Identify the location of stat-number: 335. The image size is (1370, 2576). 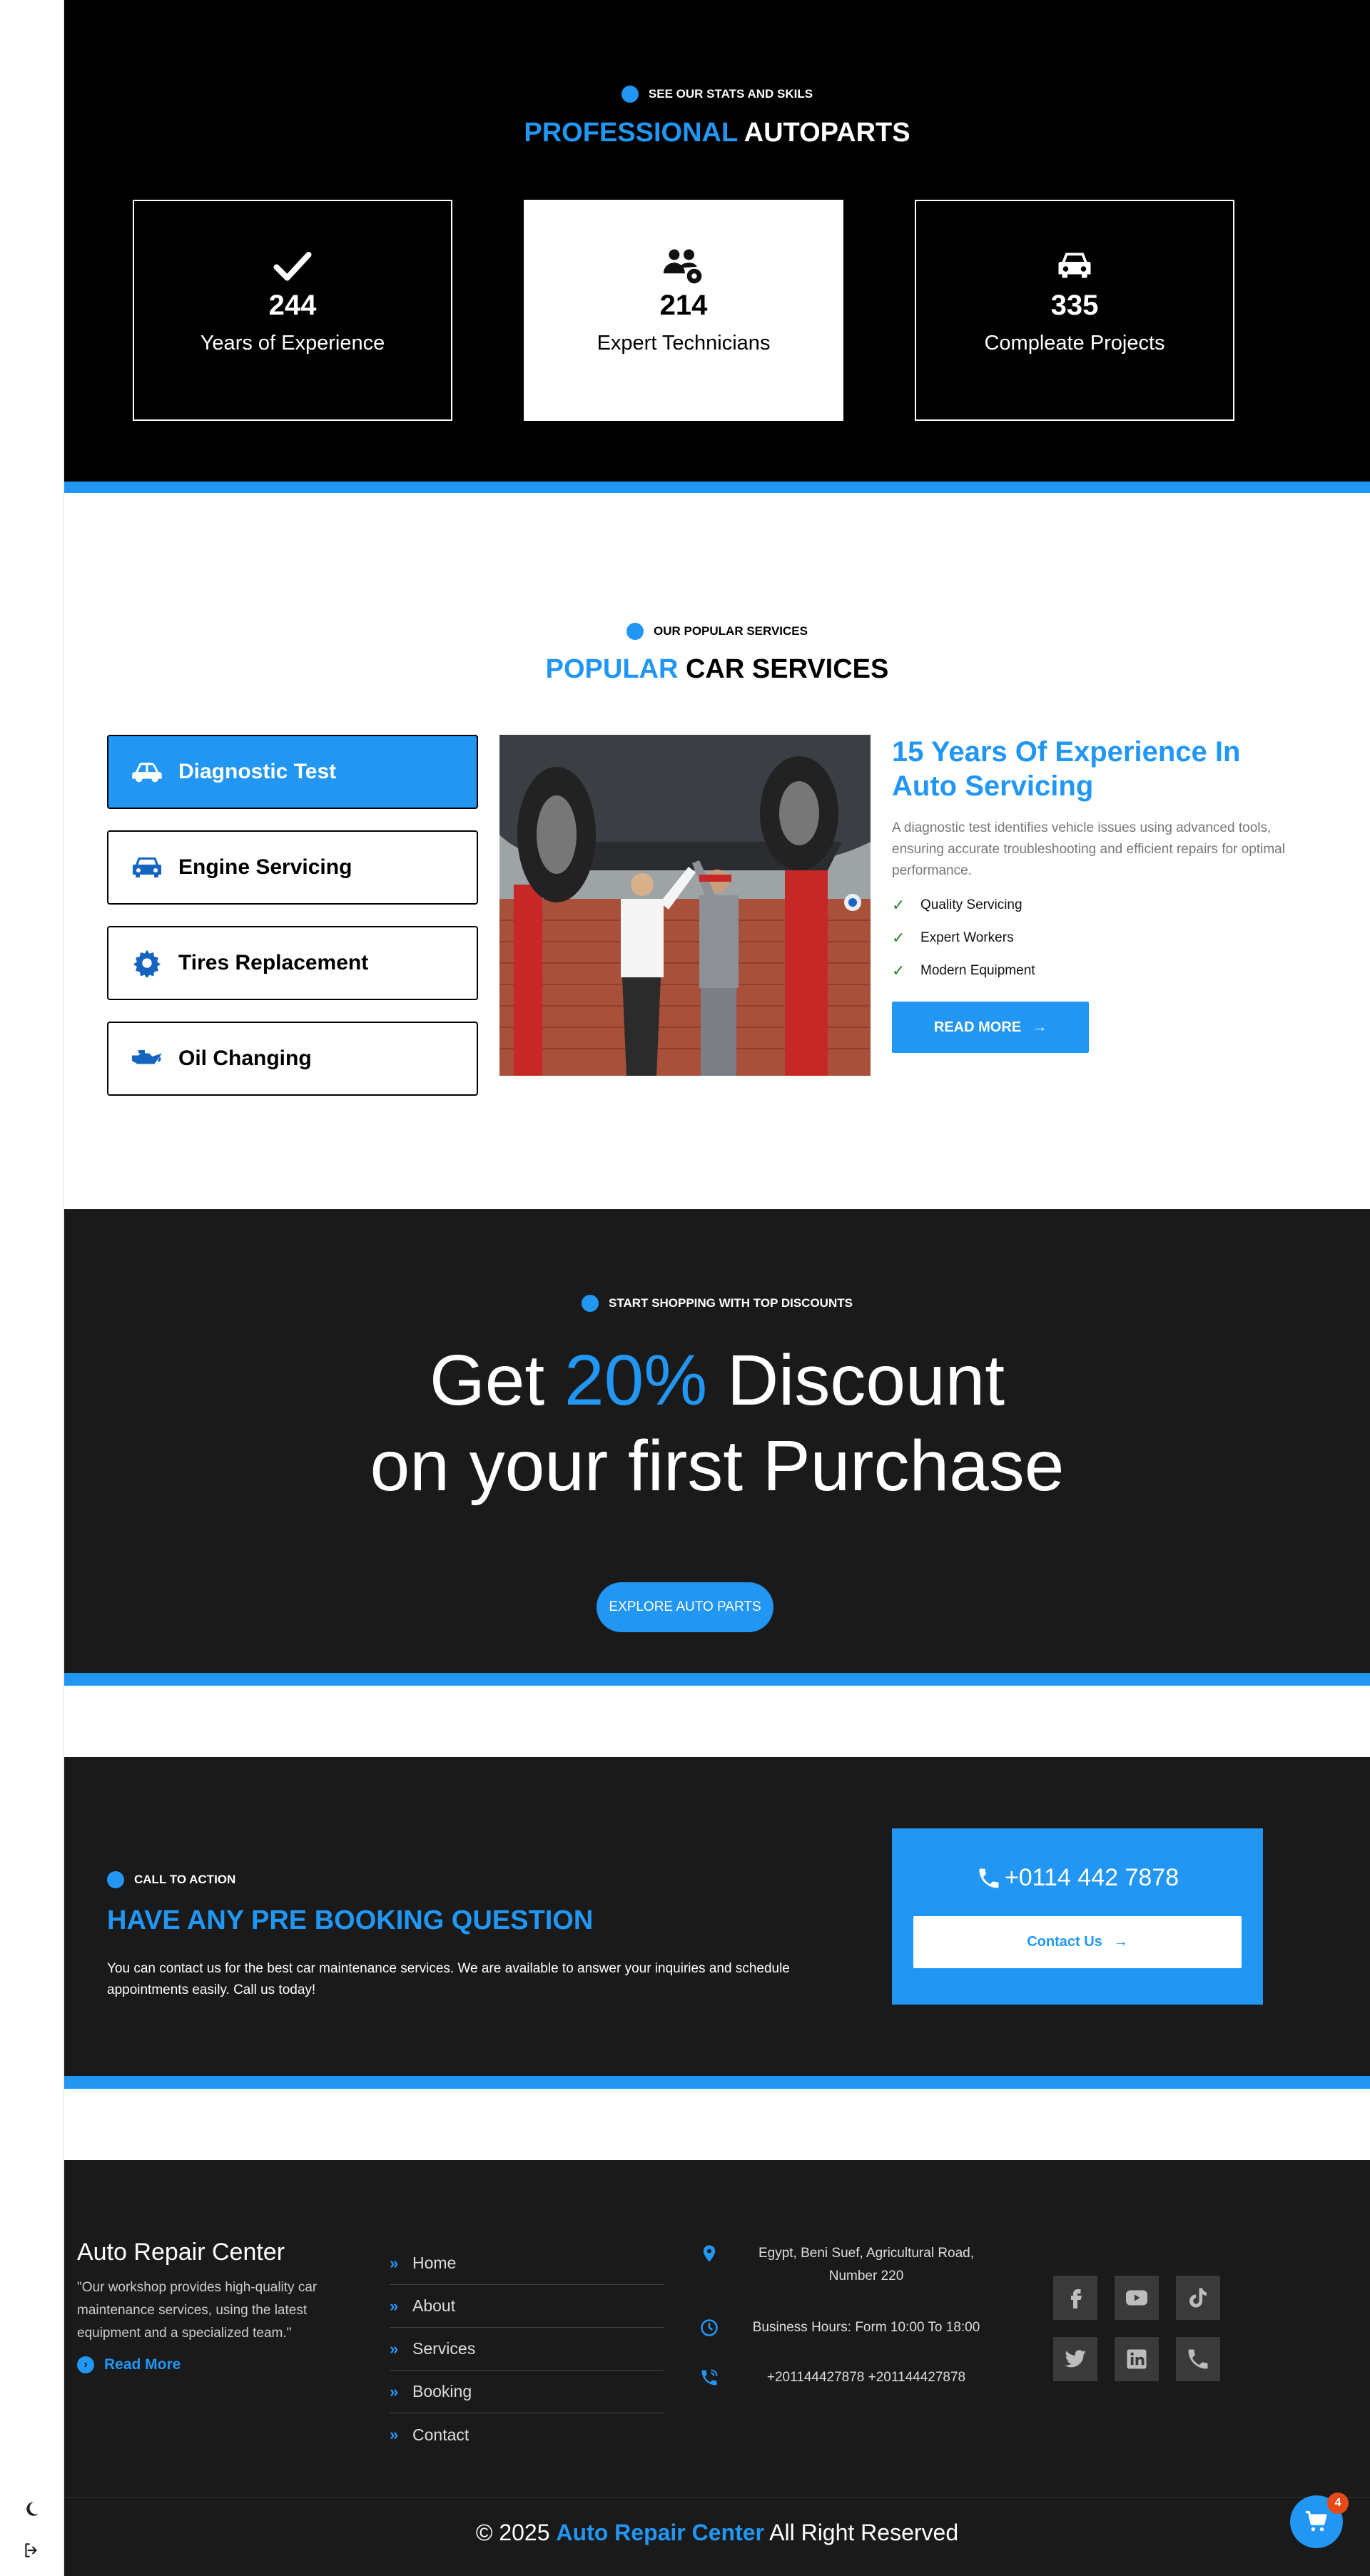
(1074, 305).